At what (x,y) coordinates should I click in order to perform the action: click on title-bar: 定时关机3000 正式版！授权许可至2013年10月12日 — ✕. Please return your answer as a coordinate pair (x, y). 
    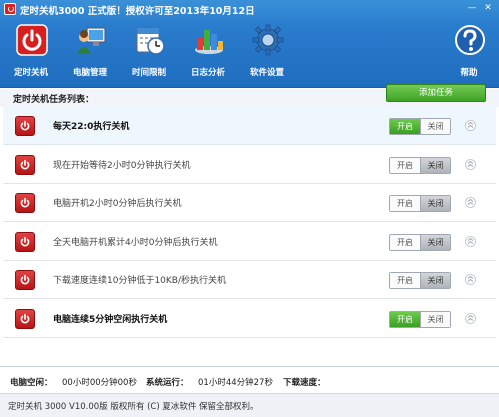
    Looking at the image, I should click on (249, 9).